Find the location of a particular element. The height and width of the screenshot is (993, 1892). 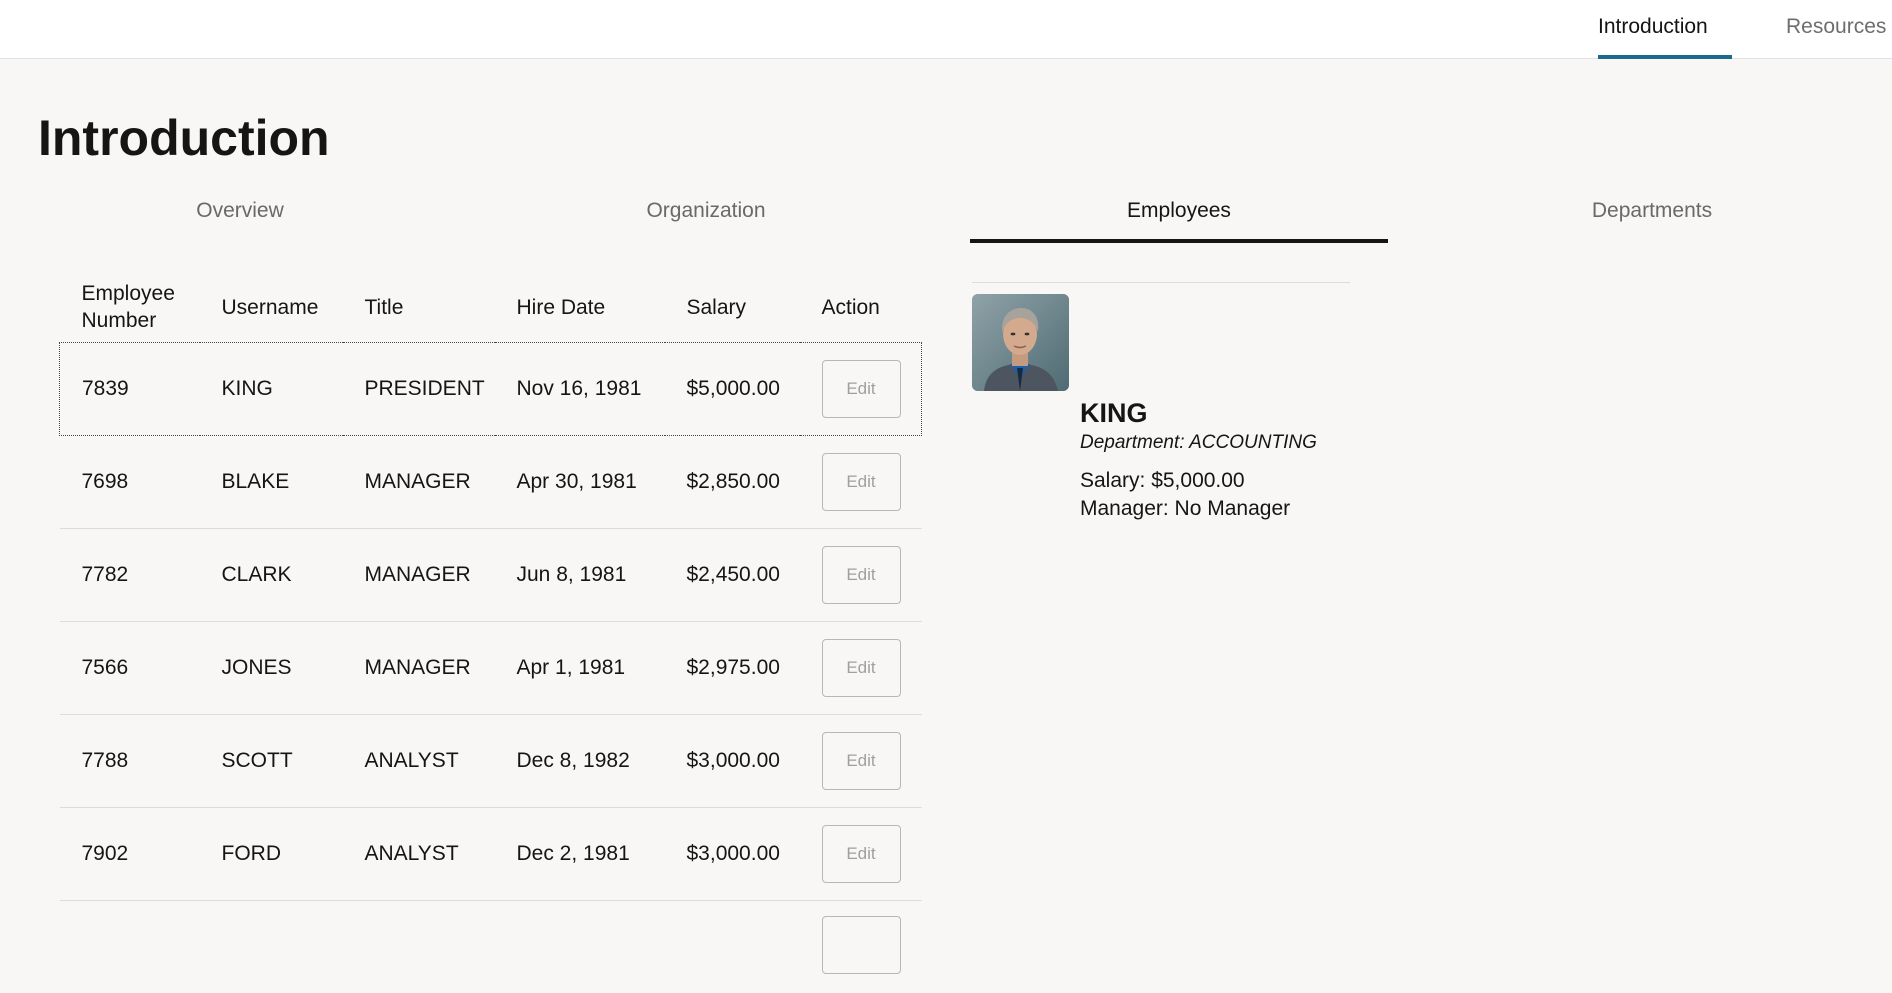

cell-employee-number: 7902 is located at coordinates (130, 854).